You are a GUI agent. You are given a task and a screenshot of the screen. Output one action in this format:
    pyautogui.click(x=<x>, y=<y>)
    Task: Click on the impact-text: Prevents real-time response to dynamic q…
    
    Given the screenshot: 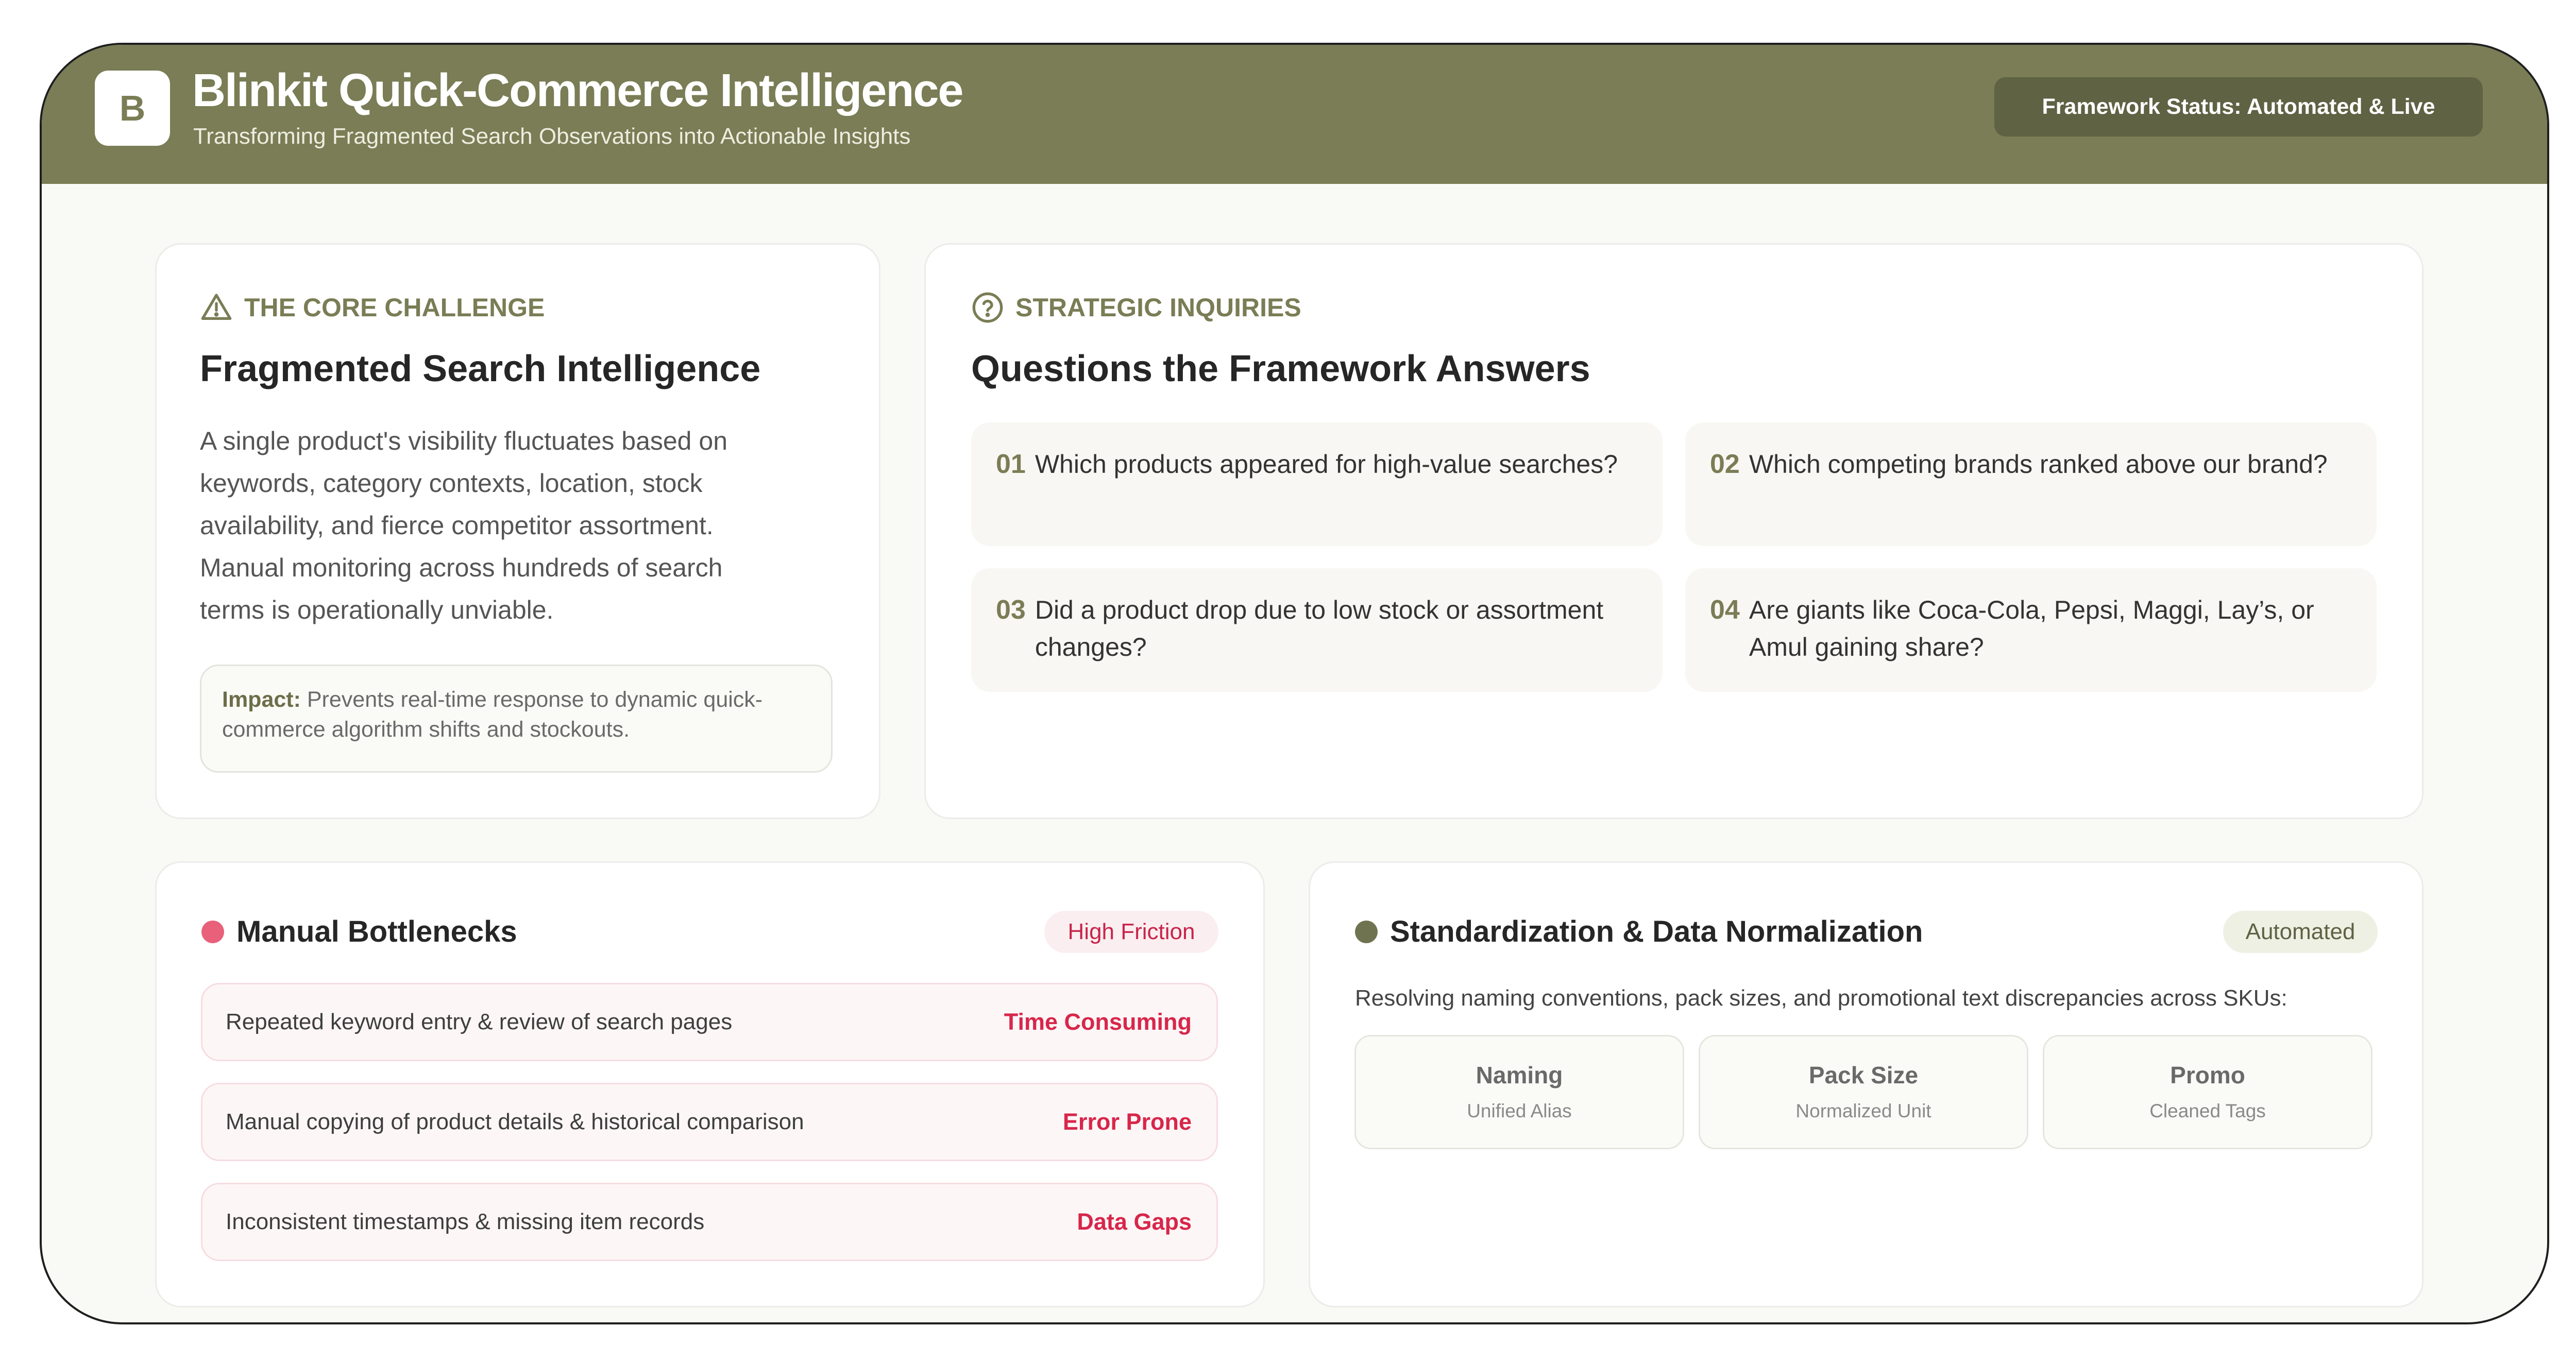 What is the action you would take?
    pyautogui.click(x=492, y=714)
    